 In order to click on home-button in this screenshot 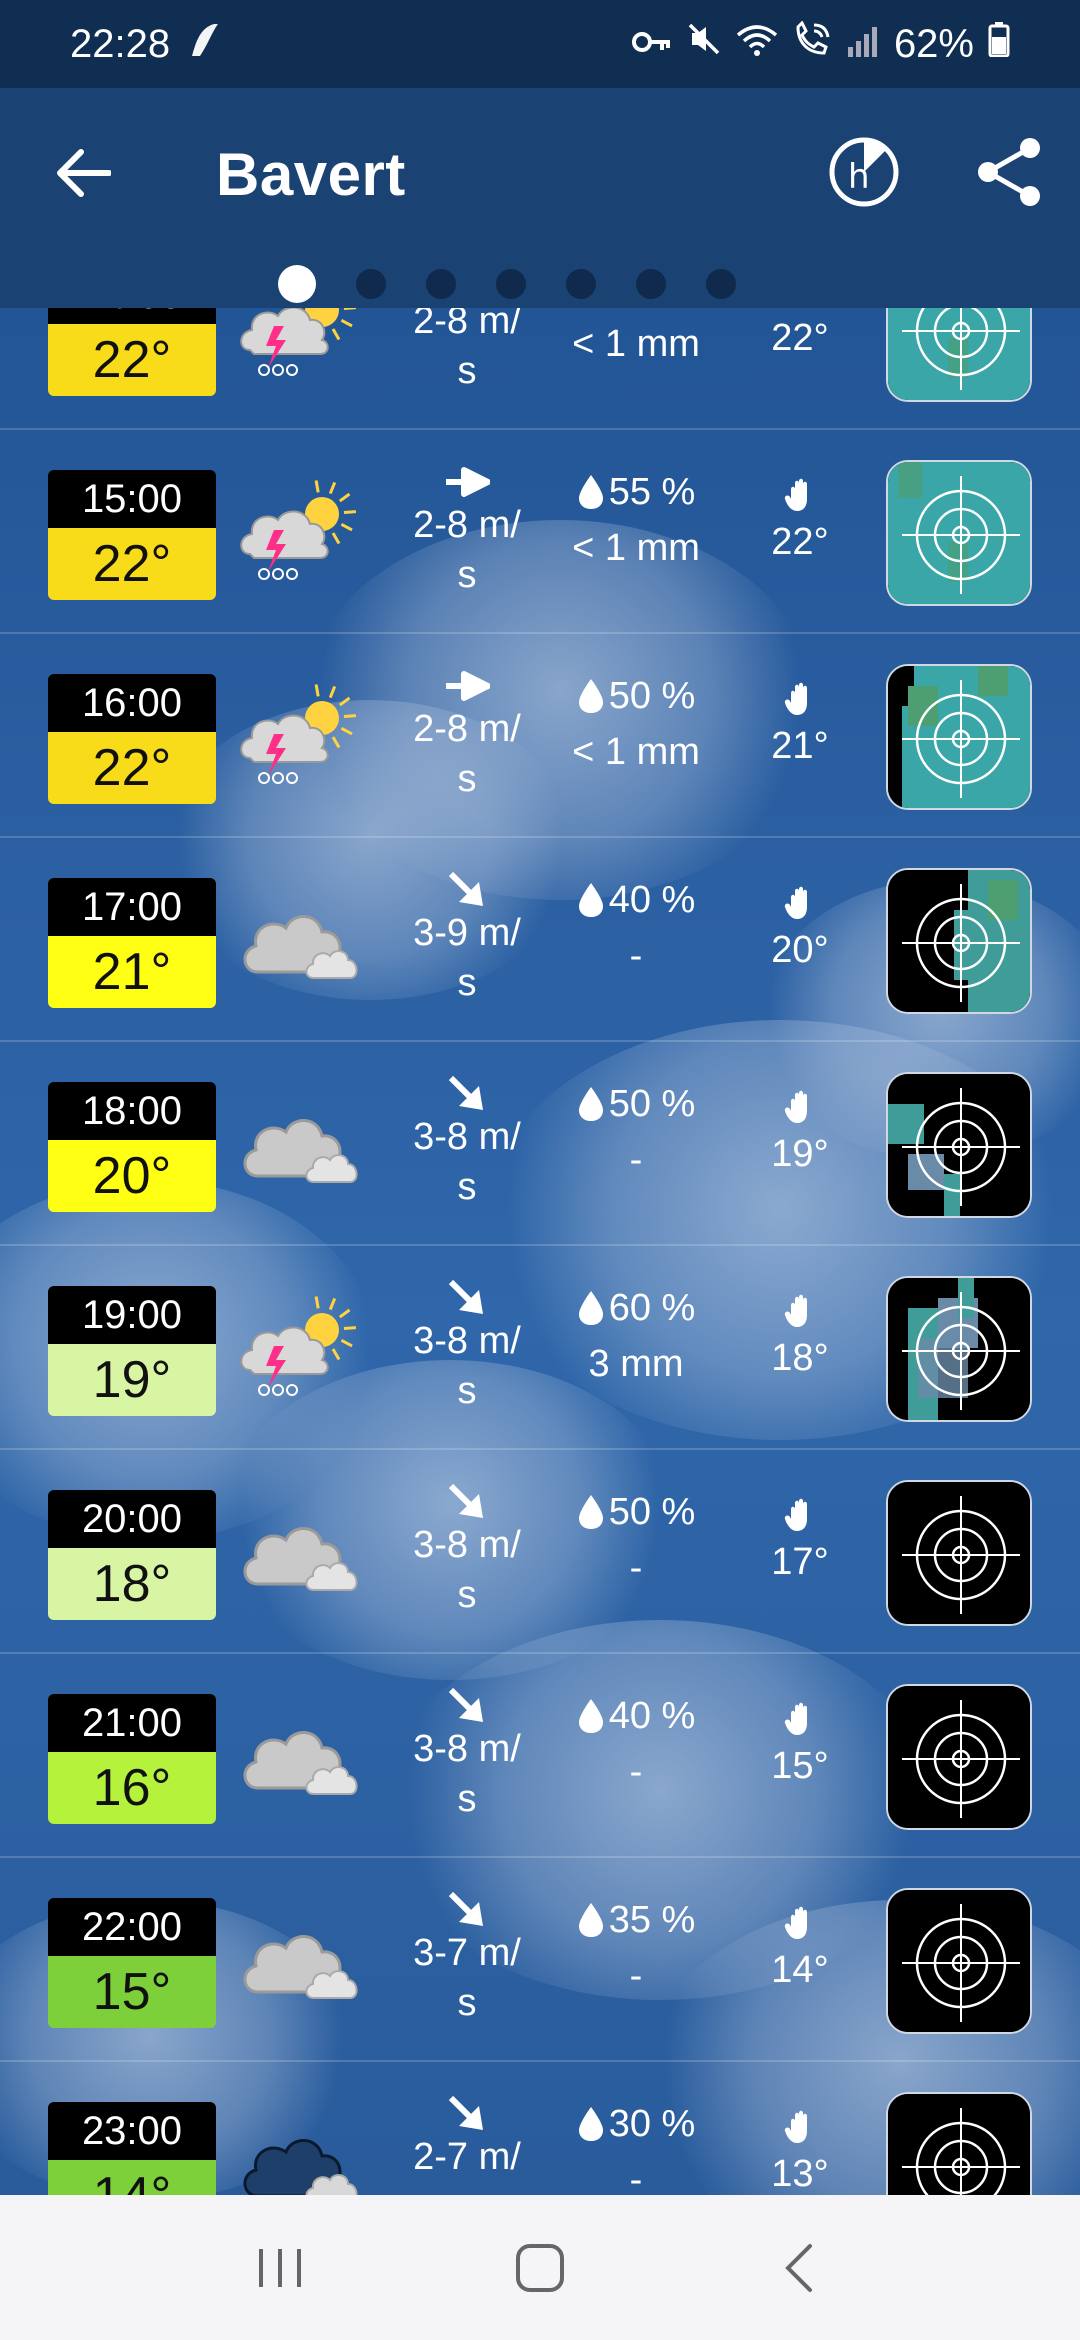, I will do `click(540, 2268)`.